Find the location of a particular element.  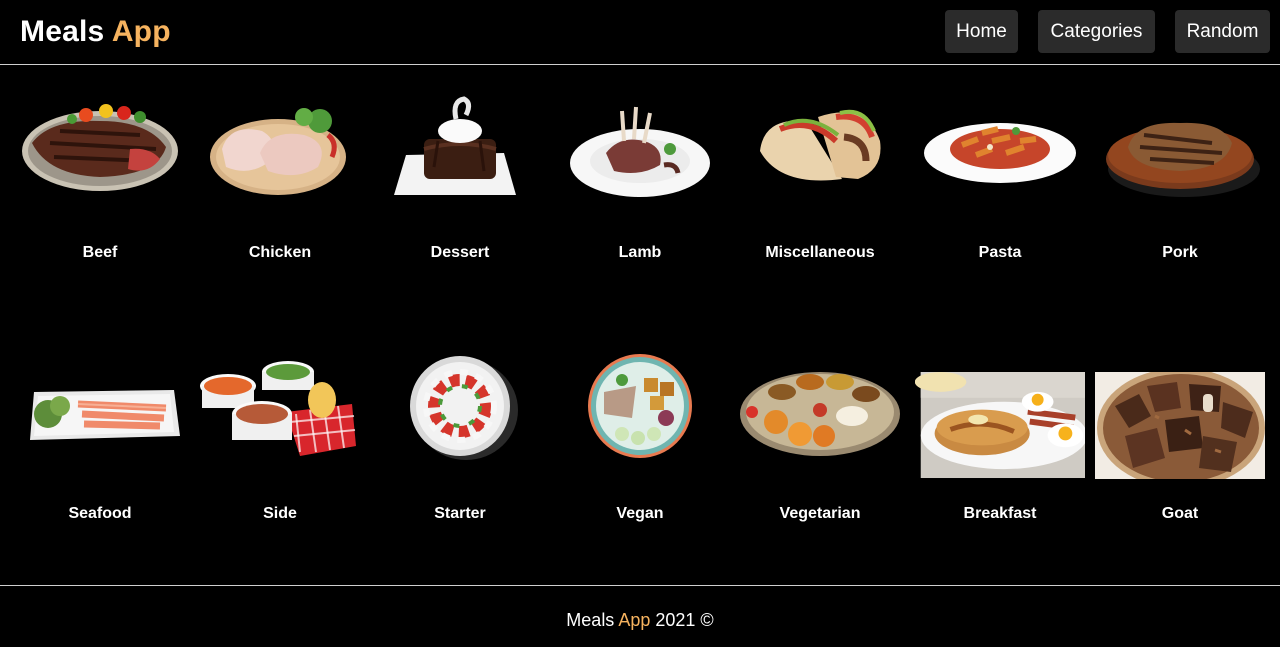

side-dishes-image is located at coordinates (278, 408).